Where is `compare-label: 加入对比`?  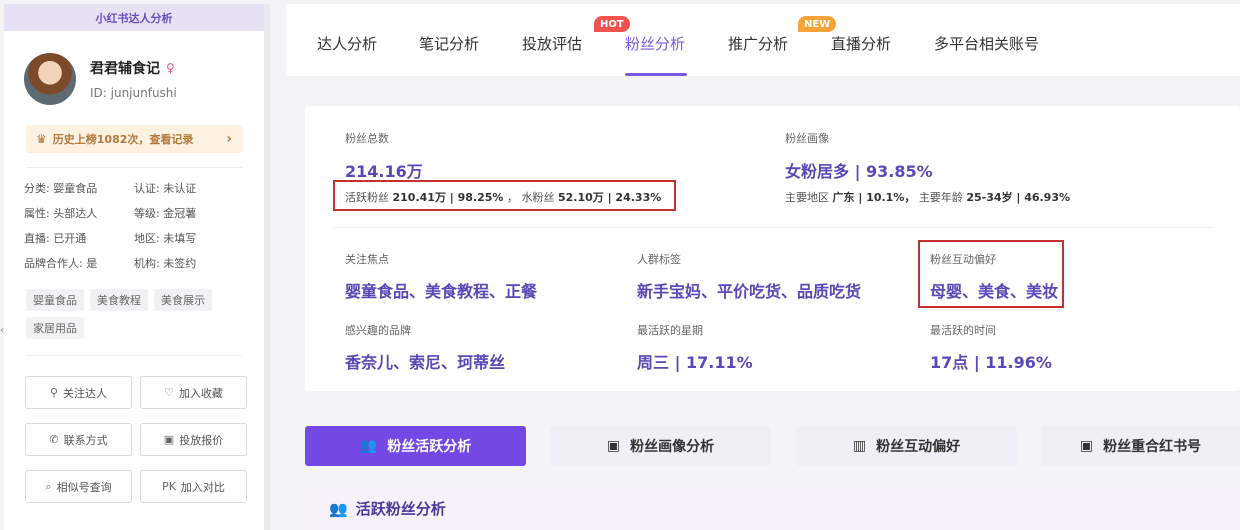 compare-label: 加入对比 is located at coordinates (202, 487).